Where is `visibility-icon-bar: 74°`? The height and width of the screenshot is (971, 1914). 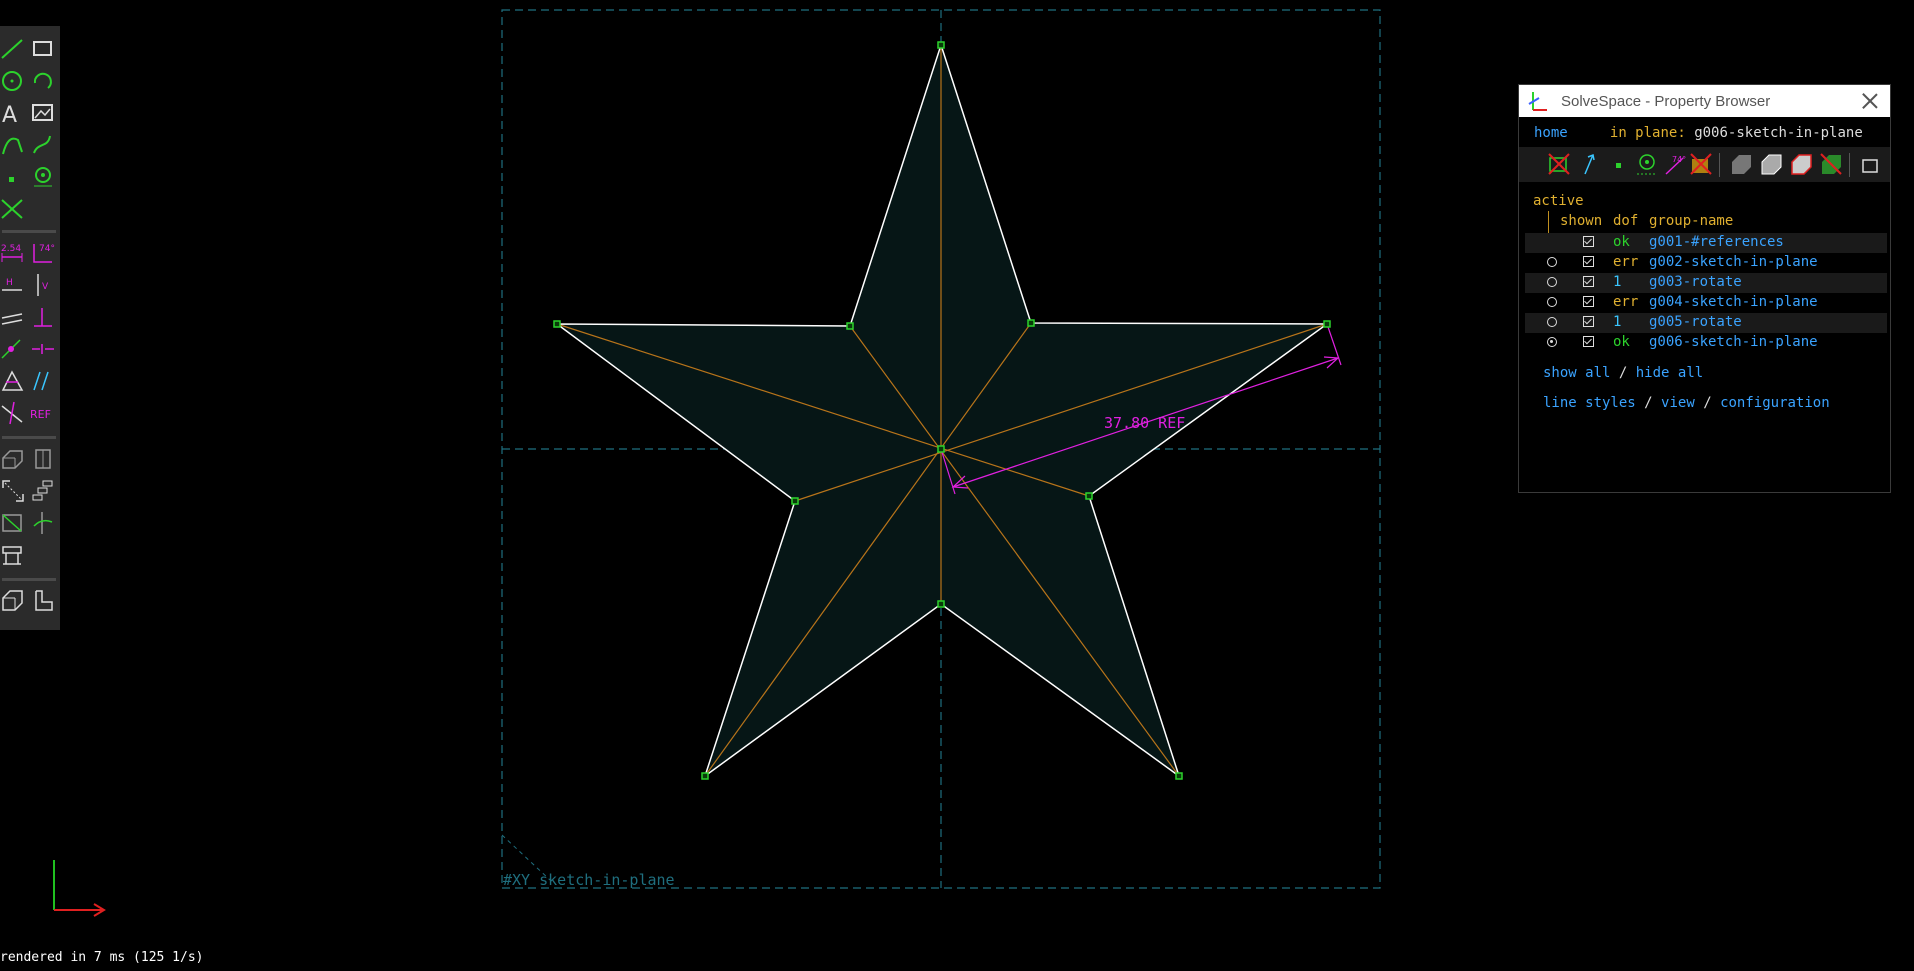
visibility-icon-bar: 74° is located at coordinates (1704, 164).